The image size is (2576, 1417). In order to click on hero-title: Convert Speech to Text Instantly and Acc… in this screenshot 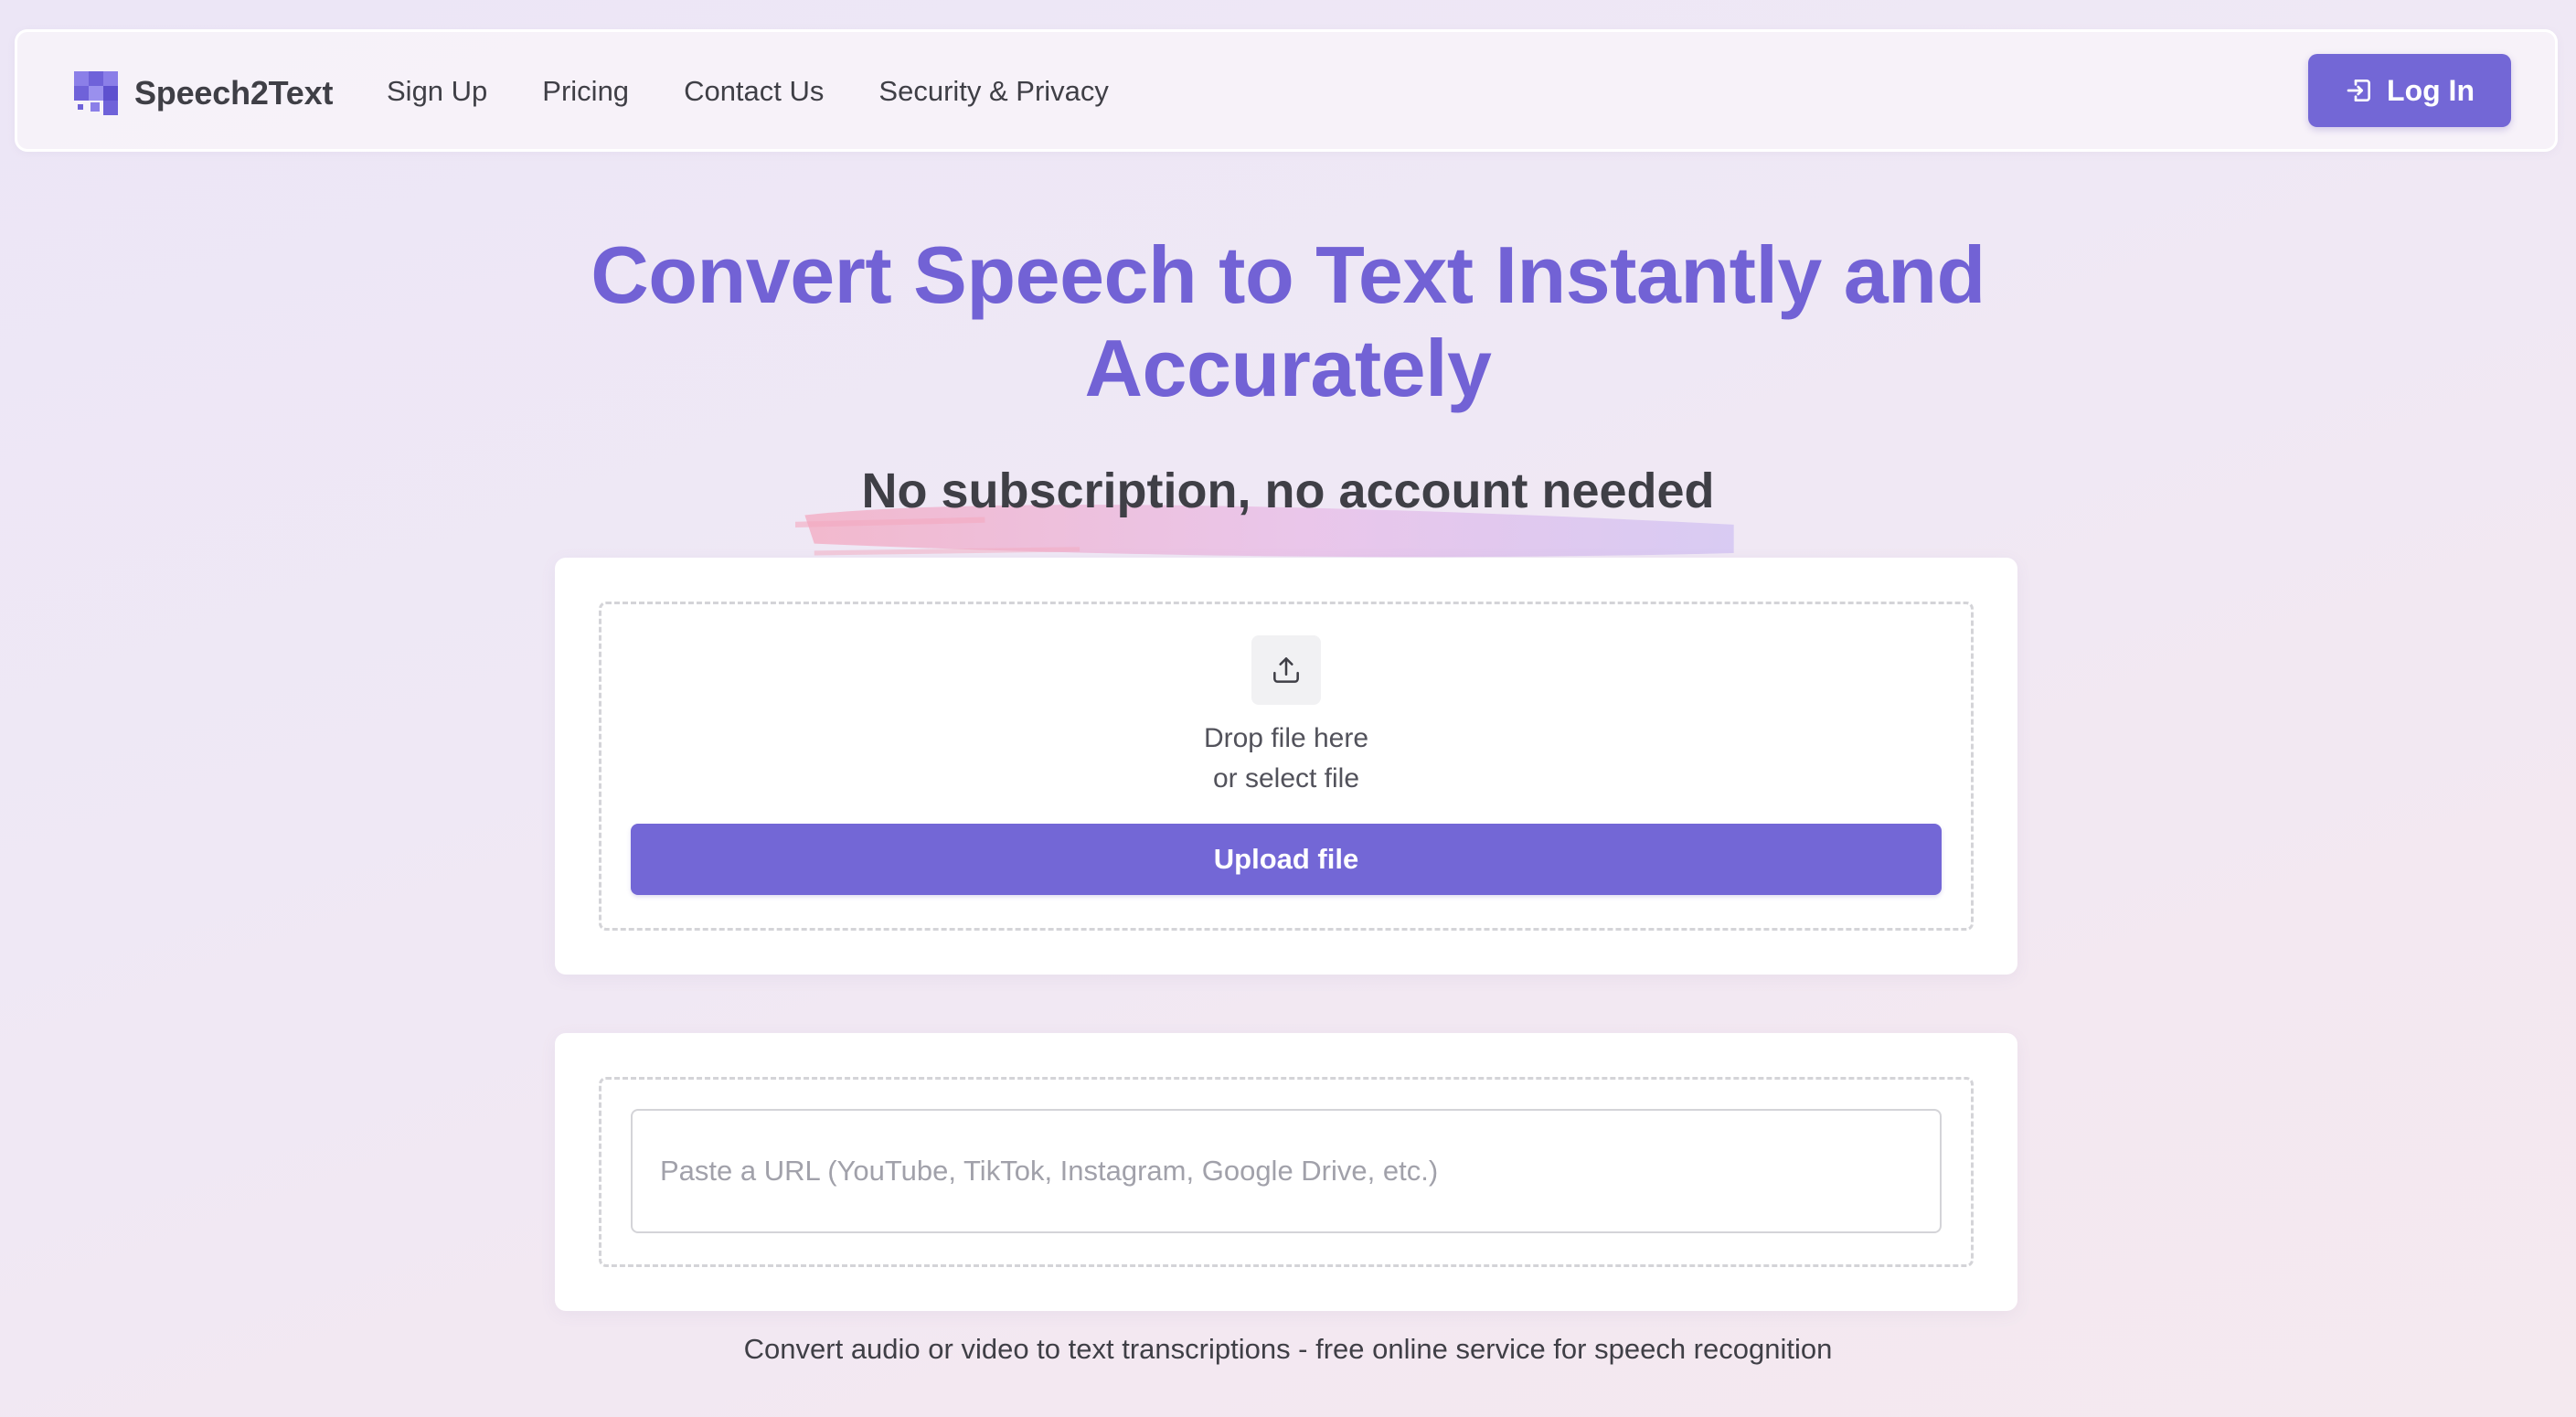, I will do `click(1288, 322)`.